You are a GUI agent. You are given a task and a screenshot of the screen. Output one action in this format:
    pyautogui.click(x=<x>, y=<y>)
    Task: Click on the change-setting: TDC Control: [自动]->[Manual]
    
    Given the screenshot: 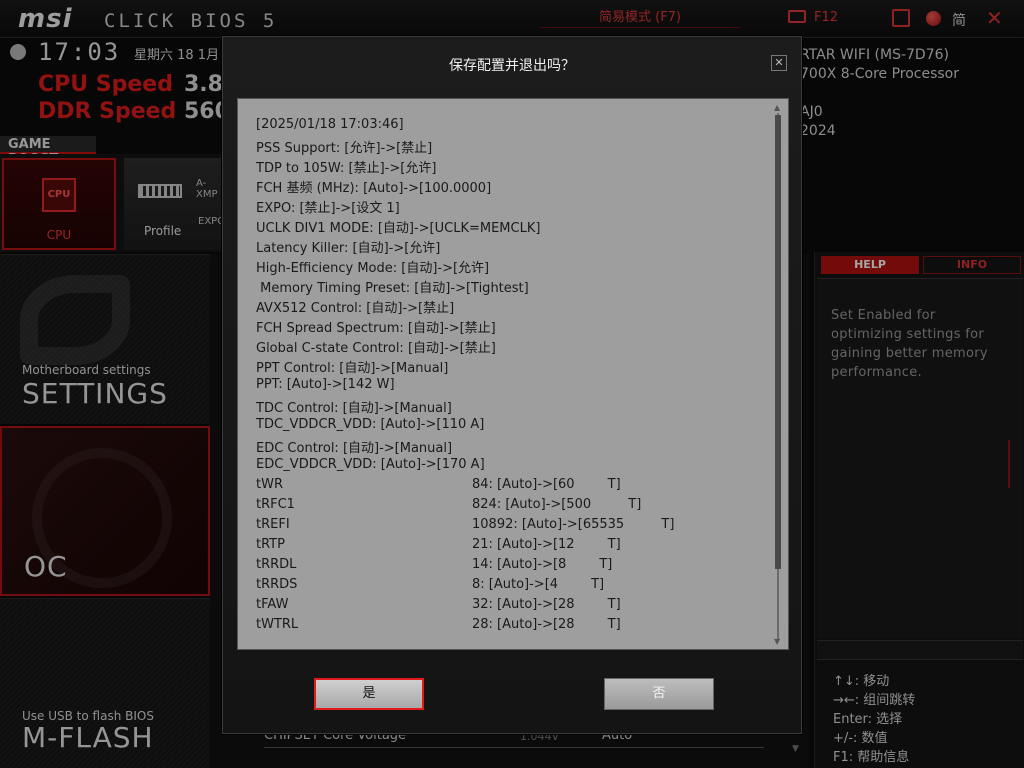 What is the action you would take?
    pyautogui.click(x=354, y=408)
    